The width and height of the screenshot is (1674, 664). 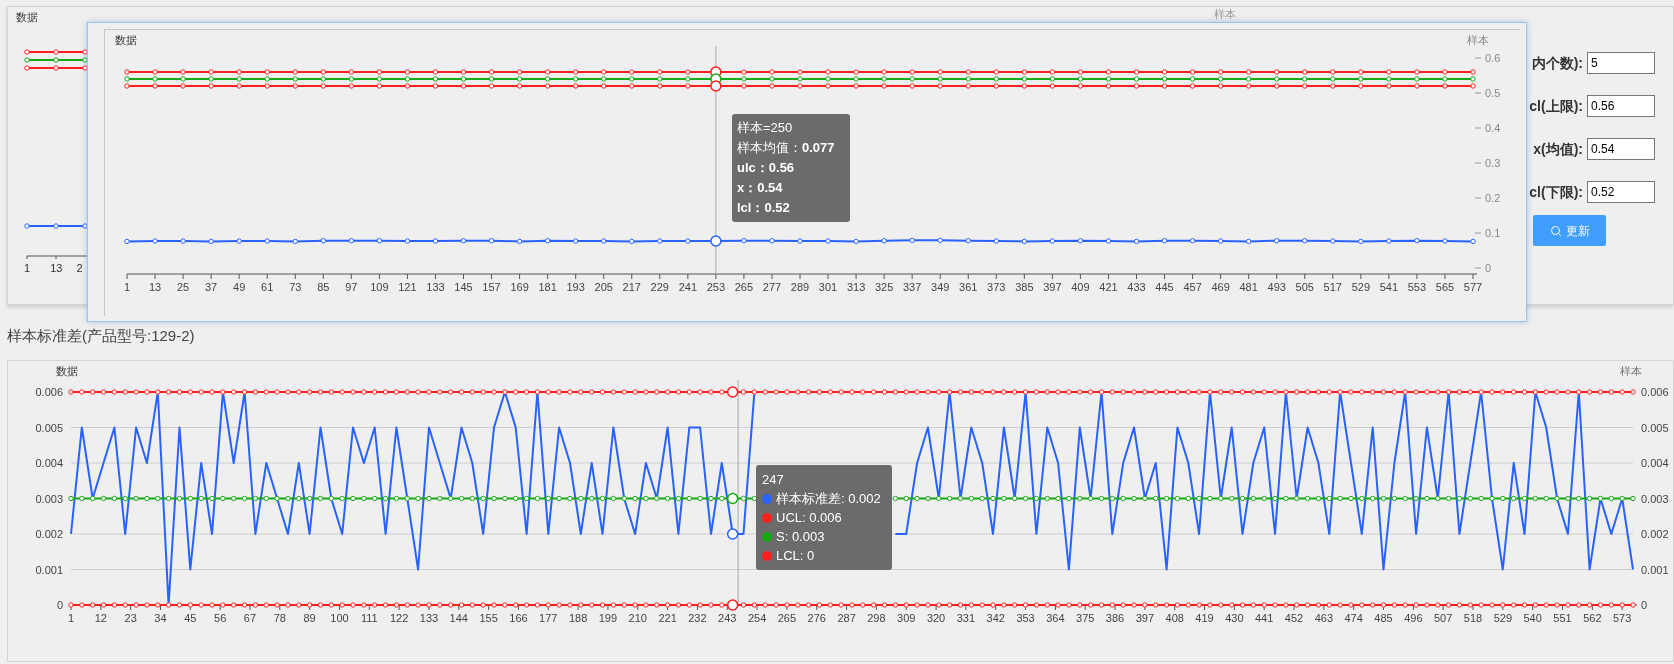 What do you see at coordinates (79, 268) in the screenshot?
I see `axis-label: 2` at bounding box center [79, 268].